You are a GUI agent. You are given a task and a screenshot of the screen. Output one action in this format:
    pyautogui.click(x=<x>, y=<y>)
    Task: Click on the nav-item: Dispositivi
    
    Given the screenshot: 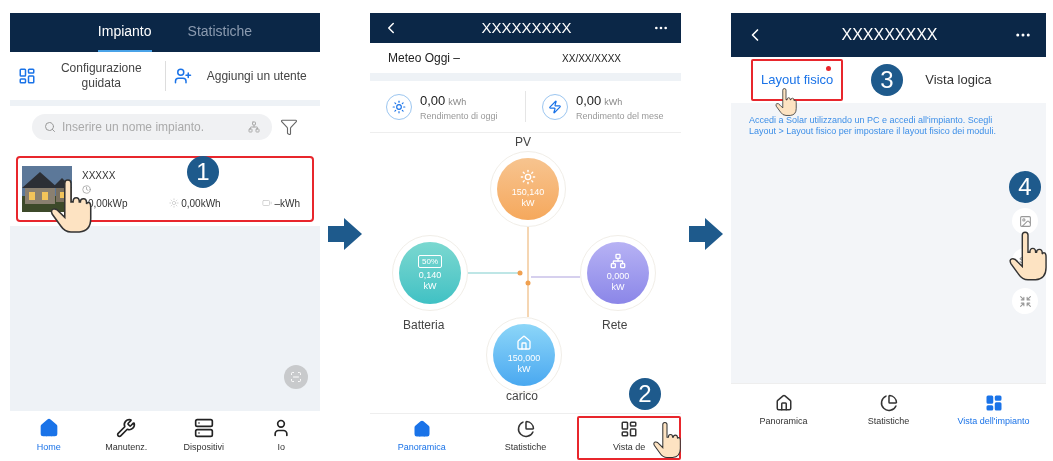 What is the action you would take?
    pyautogui.click(x=204, y=436)
    